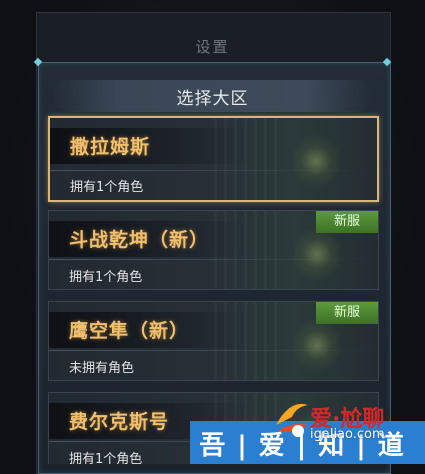  Describe the element at coordinates (139, 240) in the screenshot. I see `server-name: 斗战乾坤（新）` at that location.